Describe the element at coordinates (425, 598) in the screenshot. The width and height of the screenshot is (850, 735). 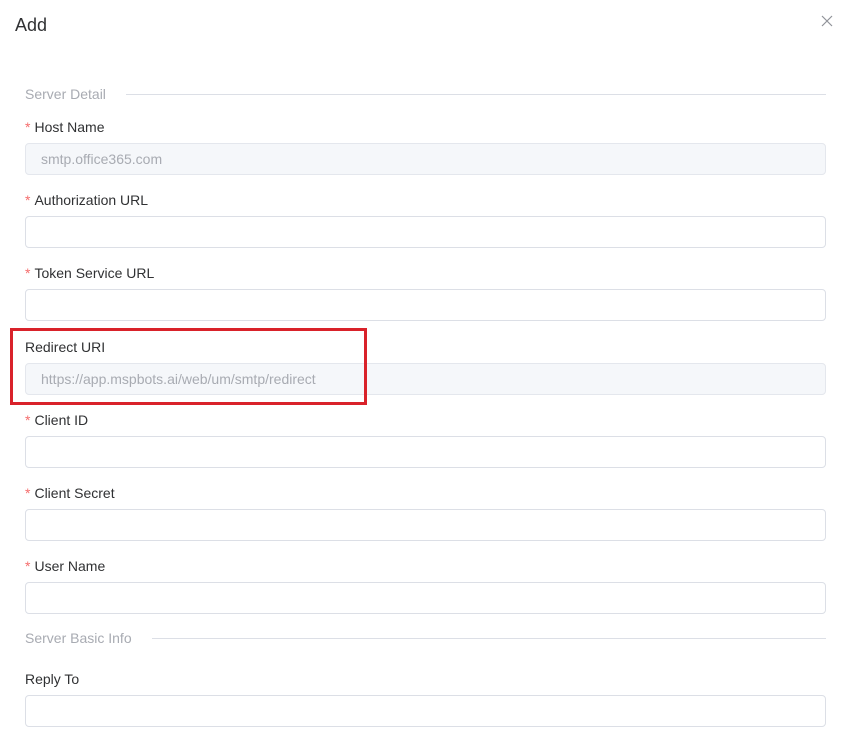
I see `user-name-input` at that location.